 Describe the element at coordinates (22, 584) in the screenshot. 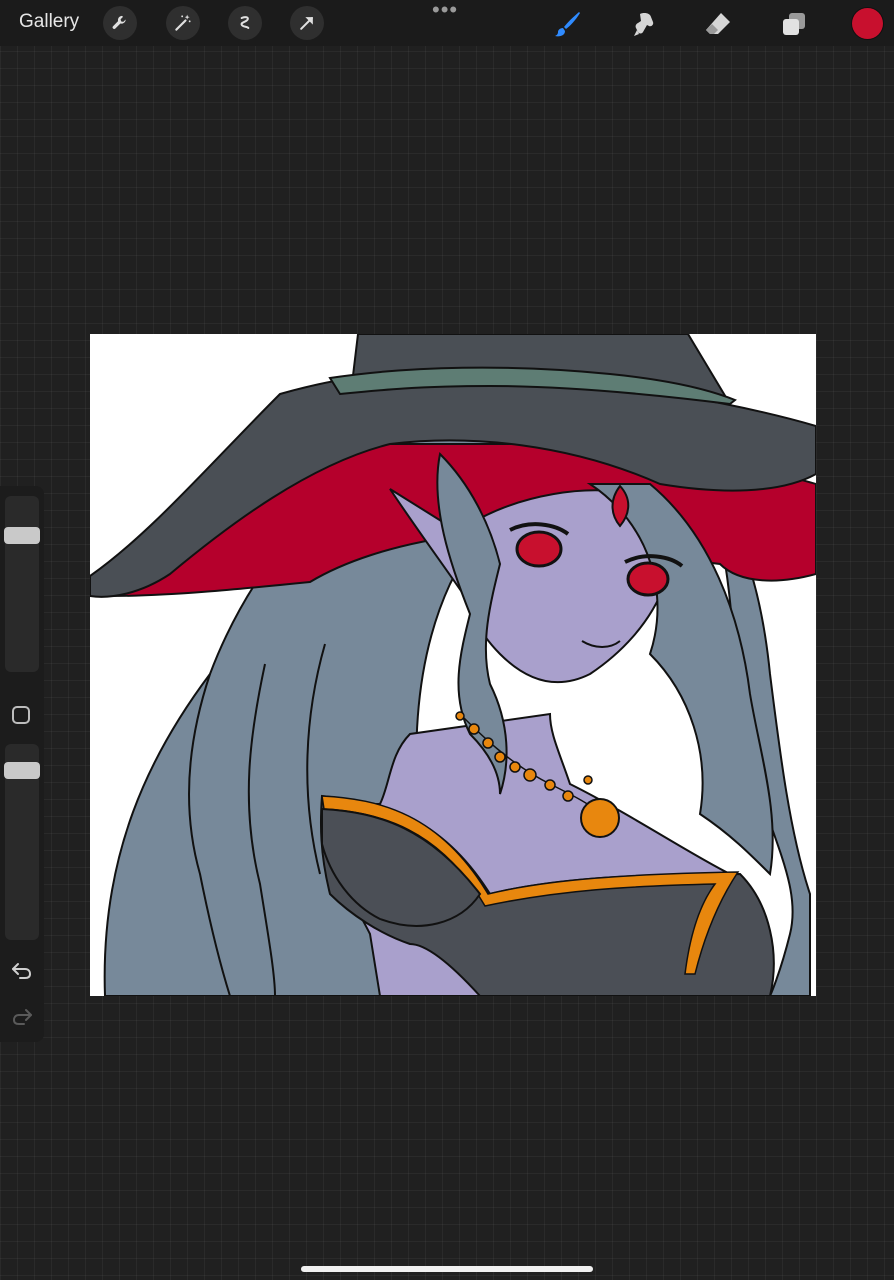

I see `brush-size-slider` at that location.